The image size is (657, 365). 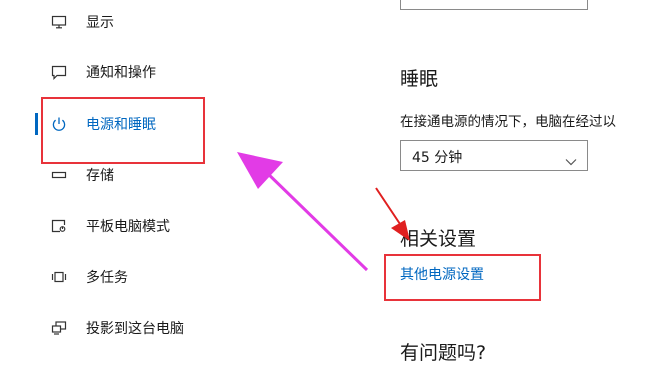 What do you see at coordinates (508, 122) in the screenshot?
I see `sleep-description: 在接通电源的情况下，电脑在经过以` at bounding box center [508, 122].